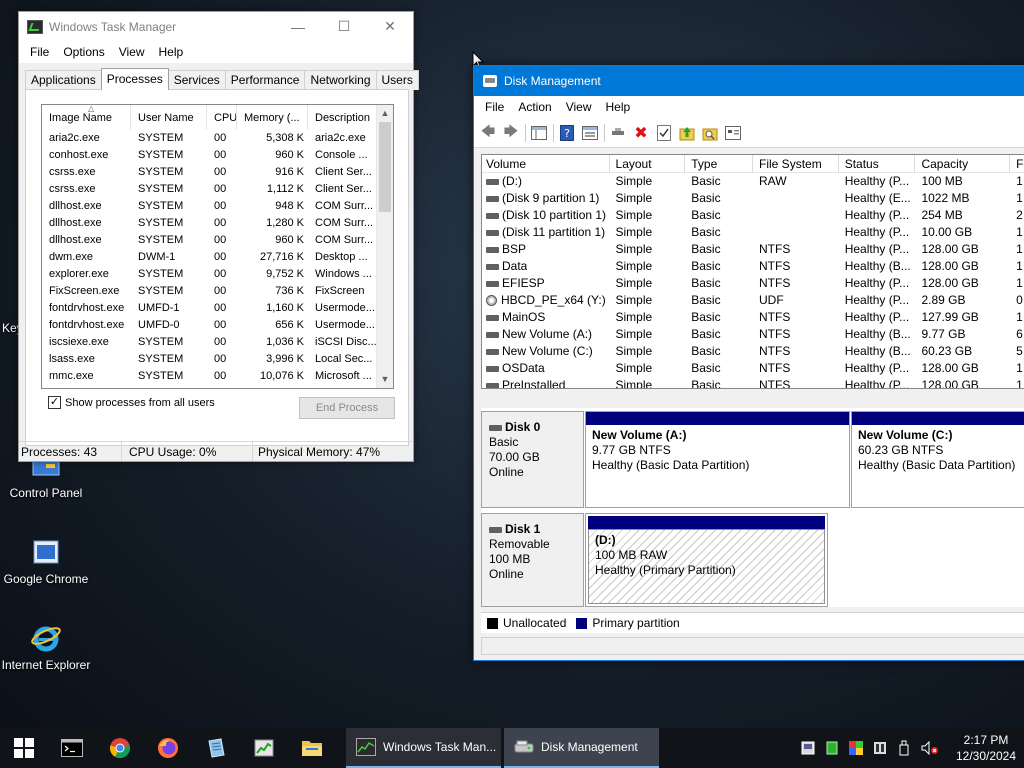 This screenshot has height=768, width=1024. I want to click on show-all-processes-checkbox: ✓ Show processes from all users, so click(131, 402).